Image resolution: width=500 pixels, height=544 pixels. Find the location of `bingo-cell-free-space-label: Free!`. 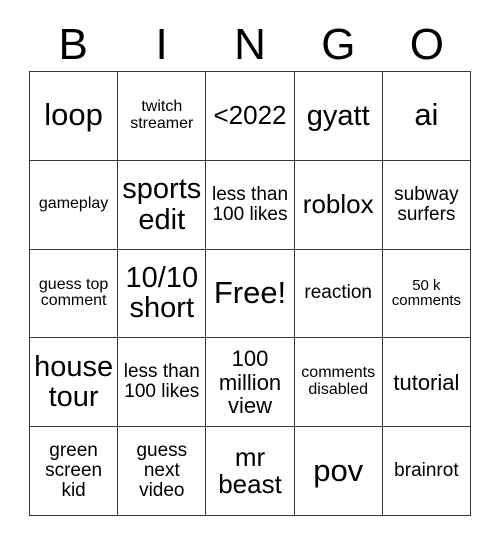

bingo-cell-free-space-label: Free! is located at coordinates (250, 293).